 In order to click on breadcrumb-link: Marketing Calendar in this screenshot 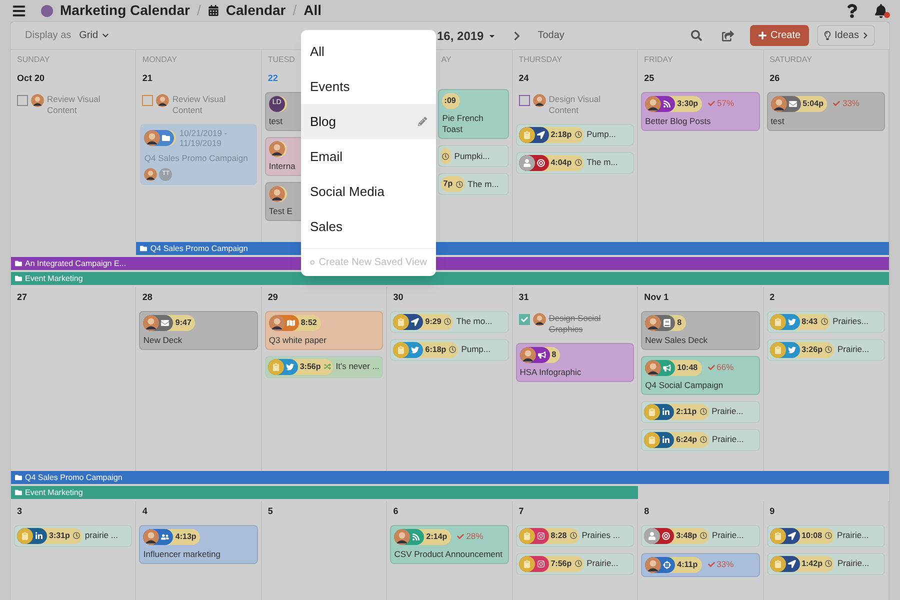, I will do `click(125, 10)`.